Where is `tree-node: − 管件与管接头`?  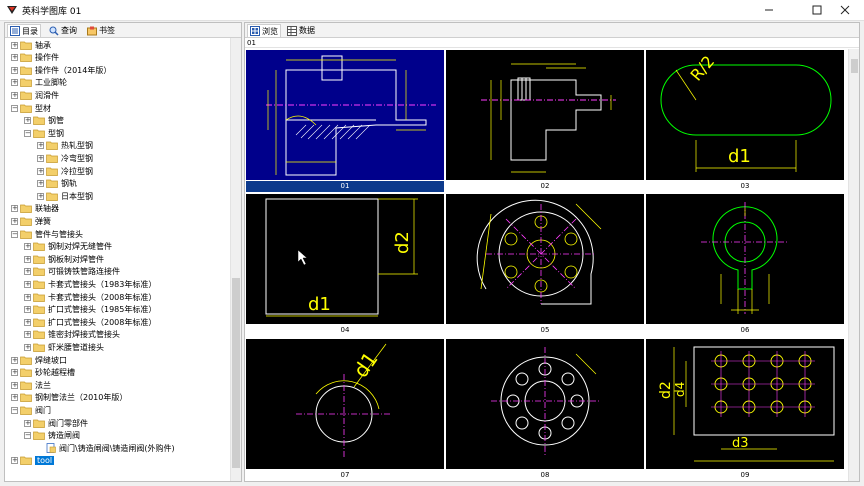 tree-node: − 管件与管接头 is located at coordinates (47, 234).